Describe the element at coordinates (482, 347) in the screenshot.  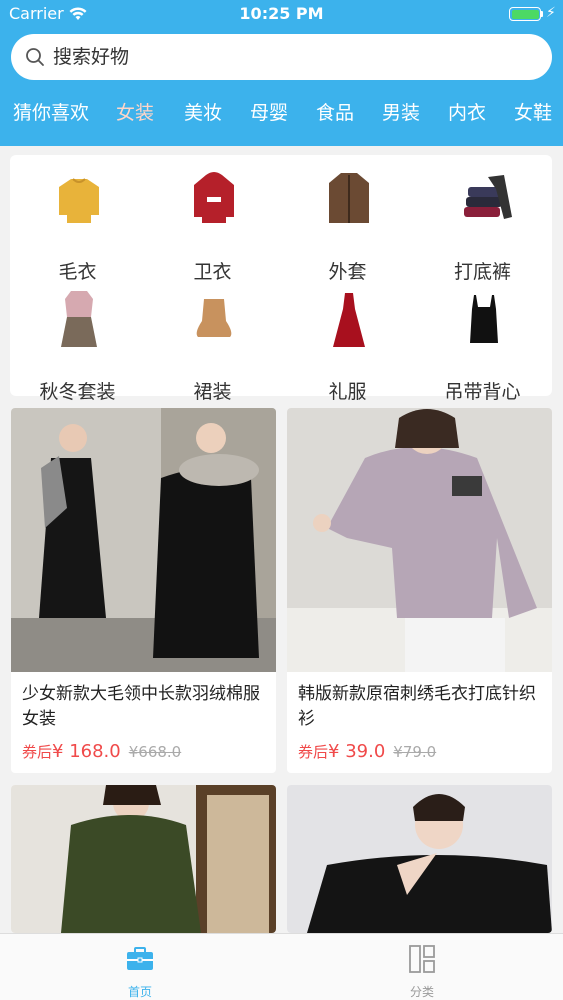
I see `subcategory-camisole: 吊带背心` at that location.